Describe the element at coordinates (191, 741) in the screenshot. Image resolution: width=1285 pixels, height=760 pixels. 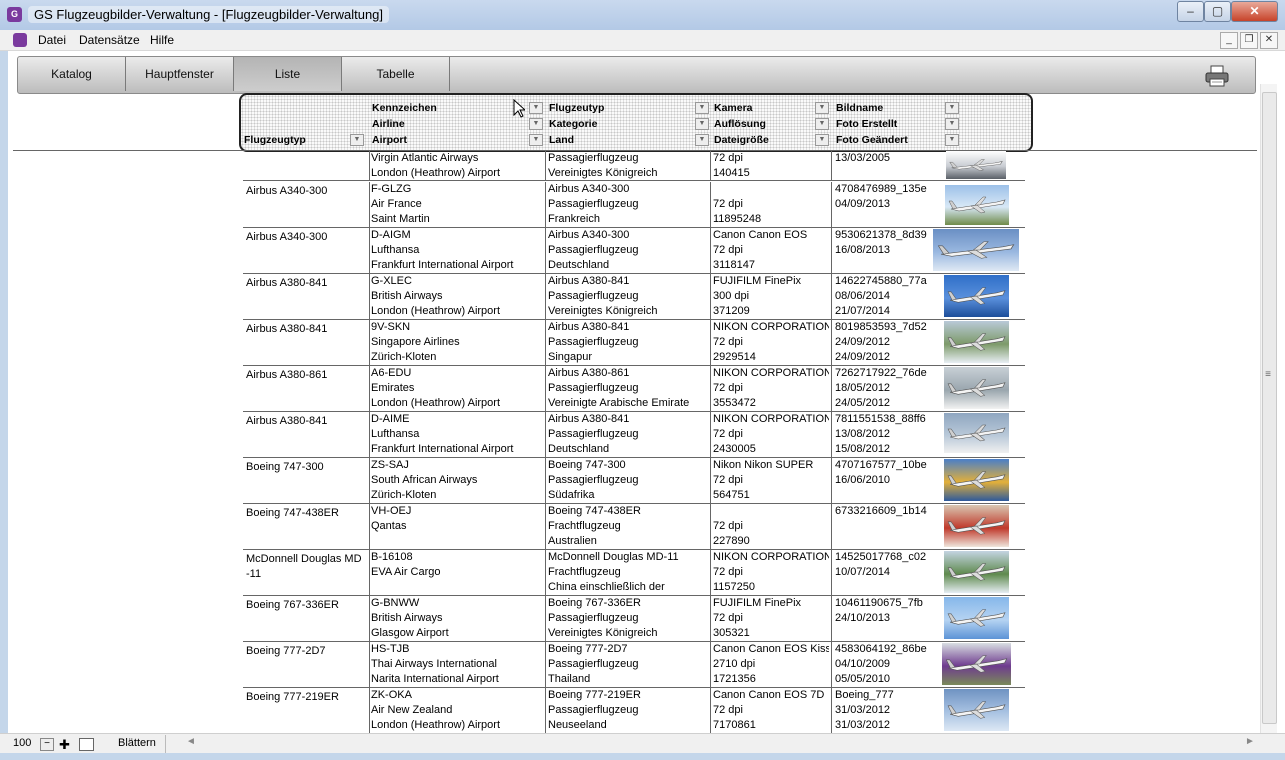
I see `scroll-left-icon: ◄` at that location.